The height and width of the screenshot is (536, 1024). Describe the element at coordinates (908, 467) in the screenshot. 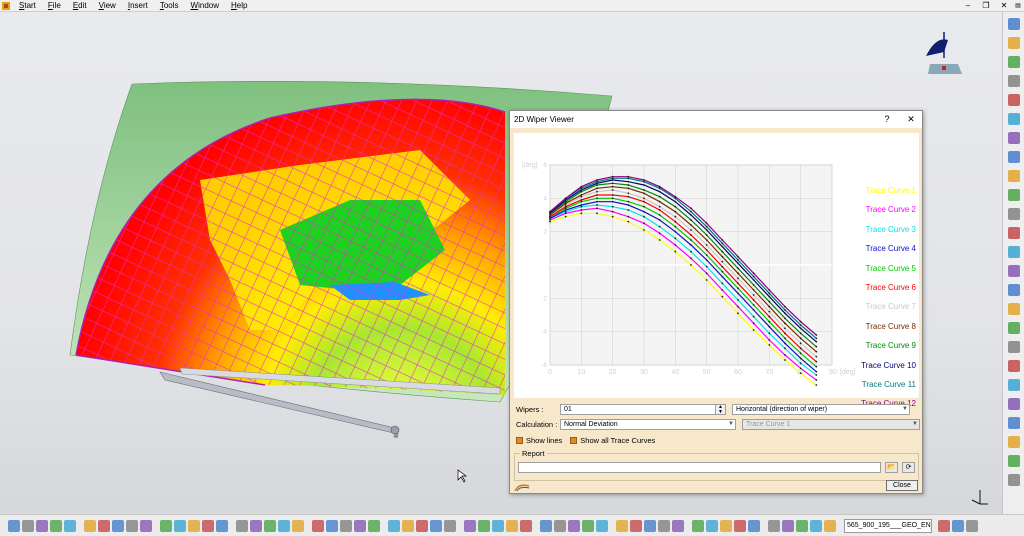

I see `refresh-report-icon: ⟳` at that location.